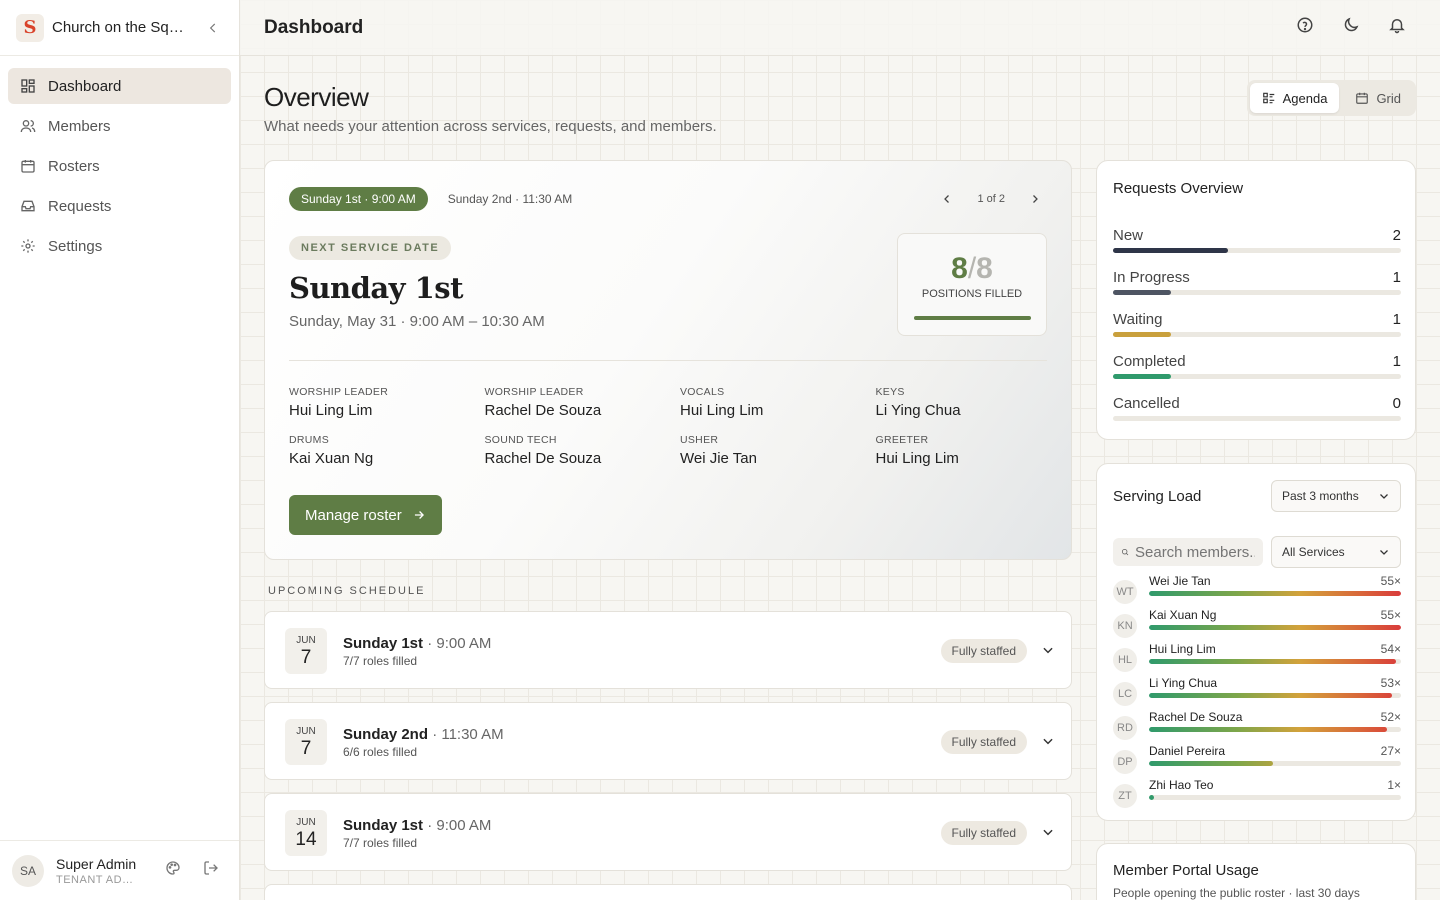 The width and height of the screenshot is (1440, 900). Describe the element at coordinates (75, 246) in the screenshot. I see `sidebar-item-label: Settings` at that location.